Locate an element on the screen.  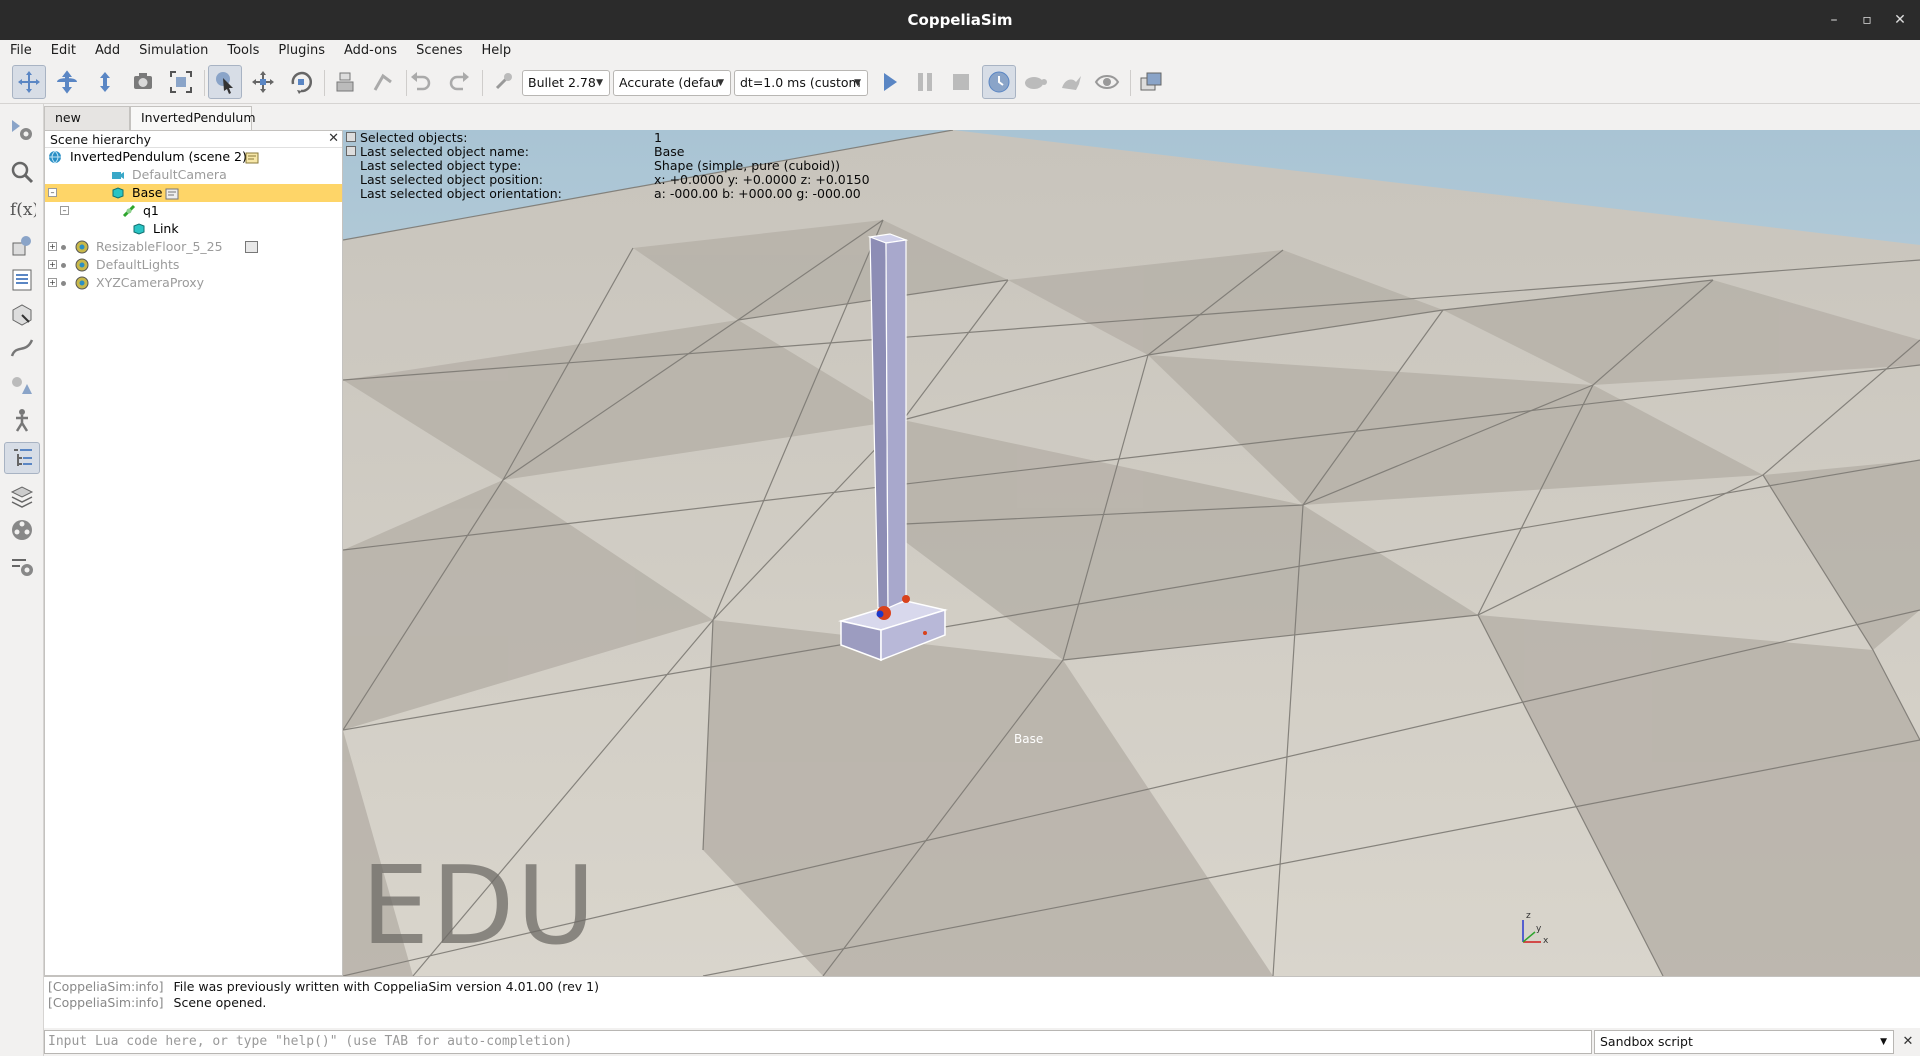
page-selector-icon is located at coordinates (1151, 82).